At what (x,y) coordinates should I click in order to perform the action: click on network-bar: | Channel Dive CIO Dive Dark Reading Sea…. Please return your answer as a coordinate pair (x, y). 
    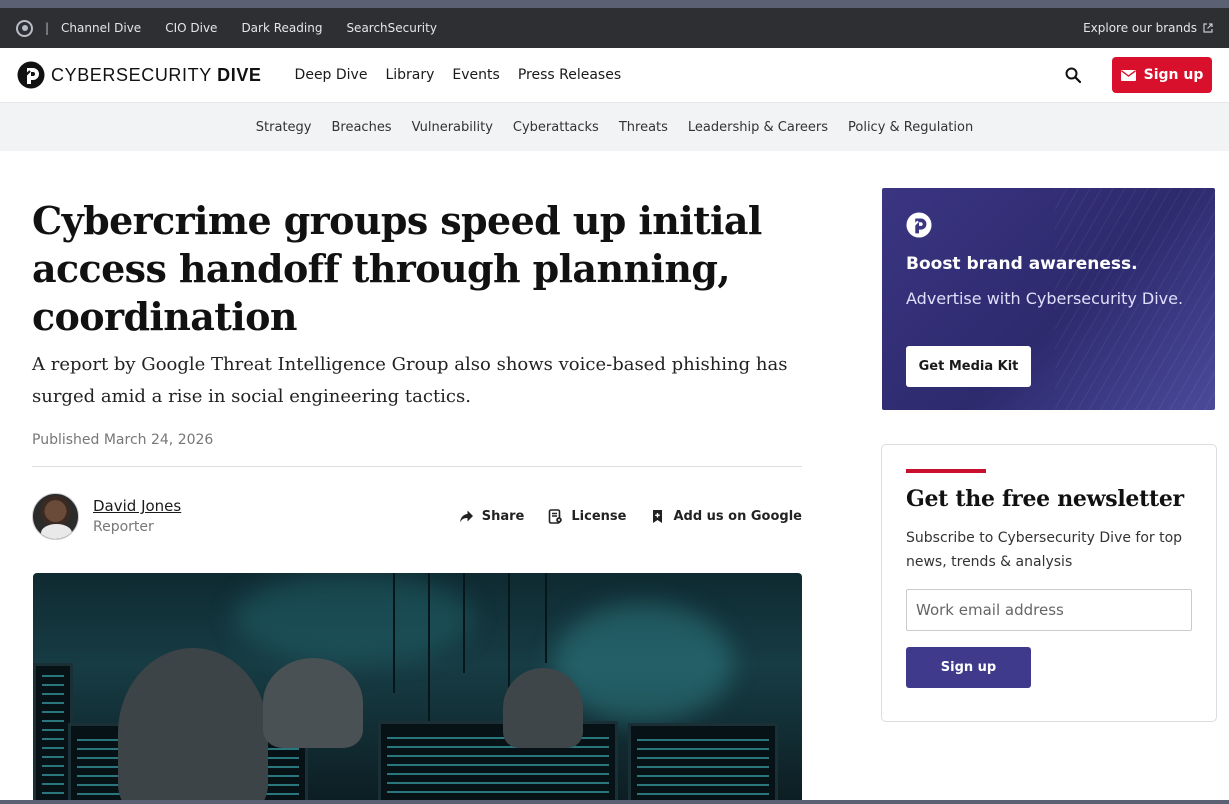
    Looking at the image, I should click on (614, 28).